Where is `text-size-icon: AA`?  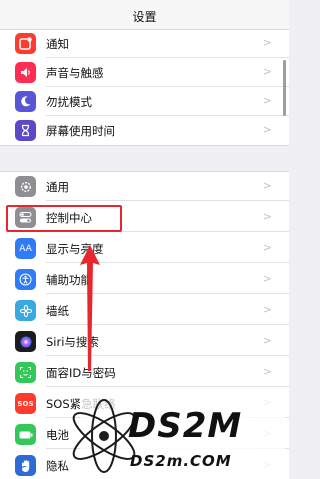 text-size-icon: AA is located at coordinates (25, 248).